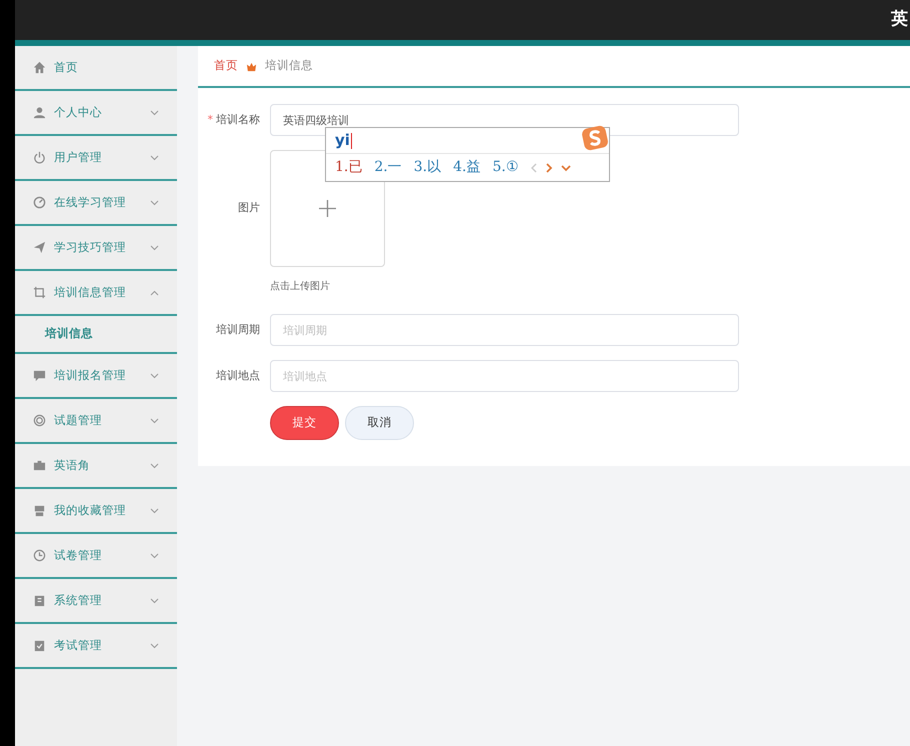 The image size is (910, 746). Describe the element at coordinates (98, 465) in the screenshot. I see `sidebar-item: 英语角` at that location.